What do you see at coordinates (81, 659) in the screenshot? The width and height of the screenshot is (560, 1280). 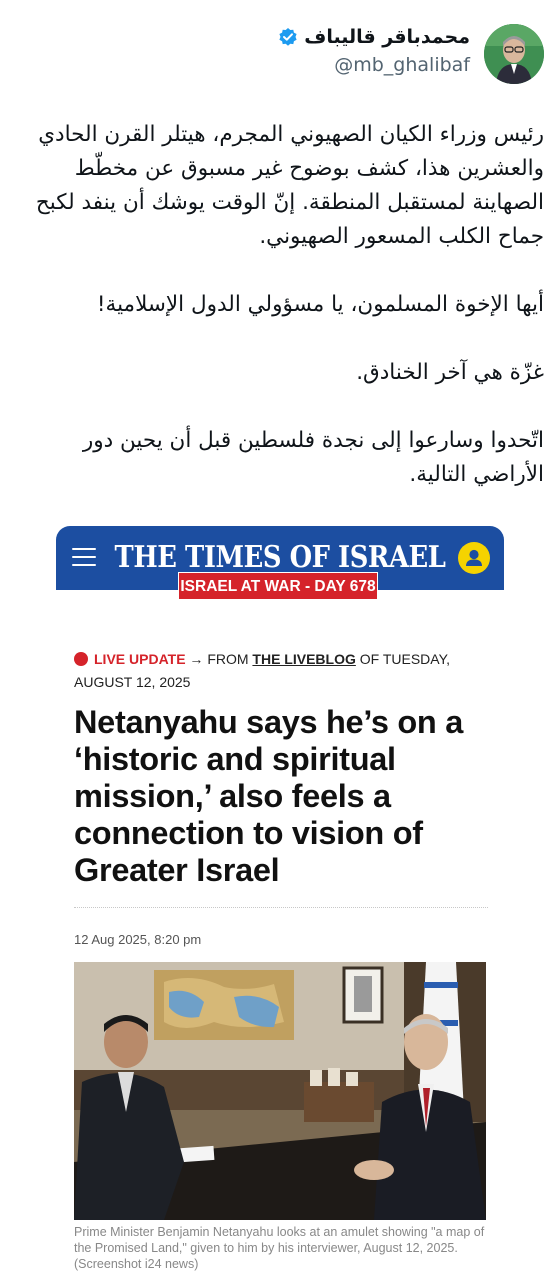 I see `live-dot-icon` at bounding box center [81, 659].